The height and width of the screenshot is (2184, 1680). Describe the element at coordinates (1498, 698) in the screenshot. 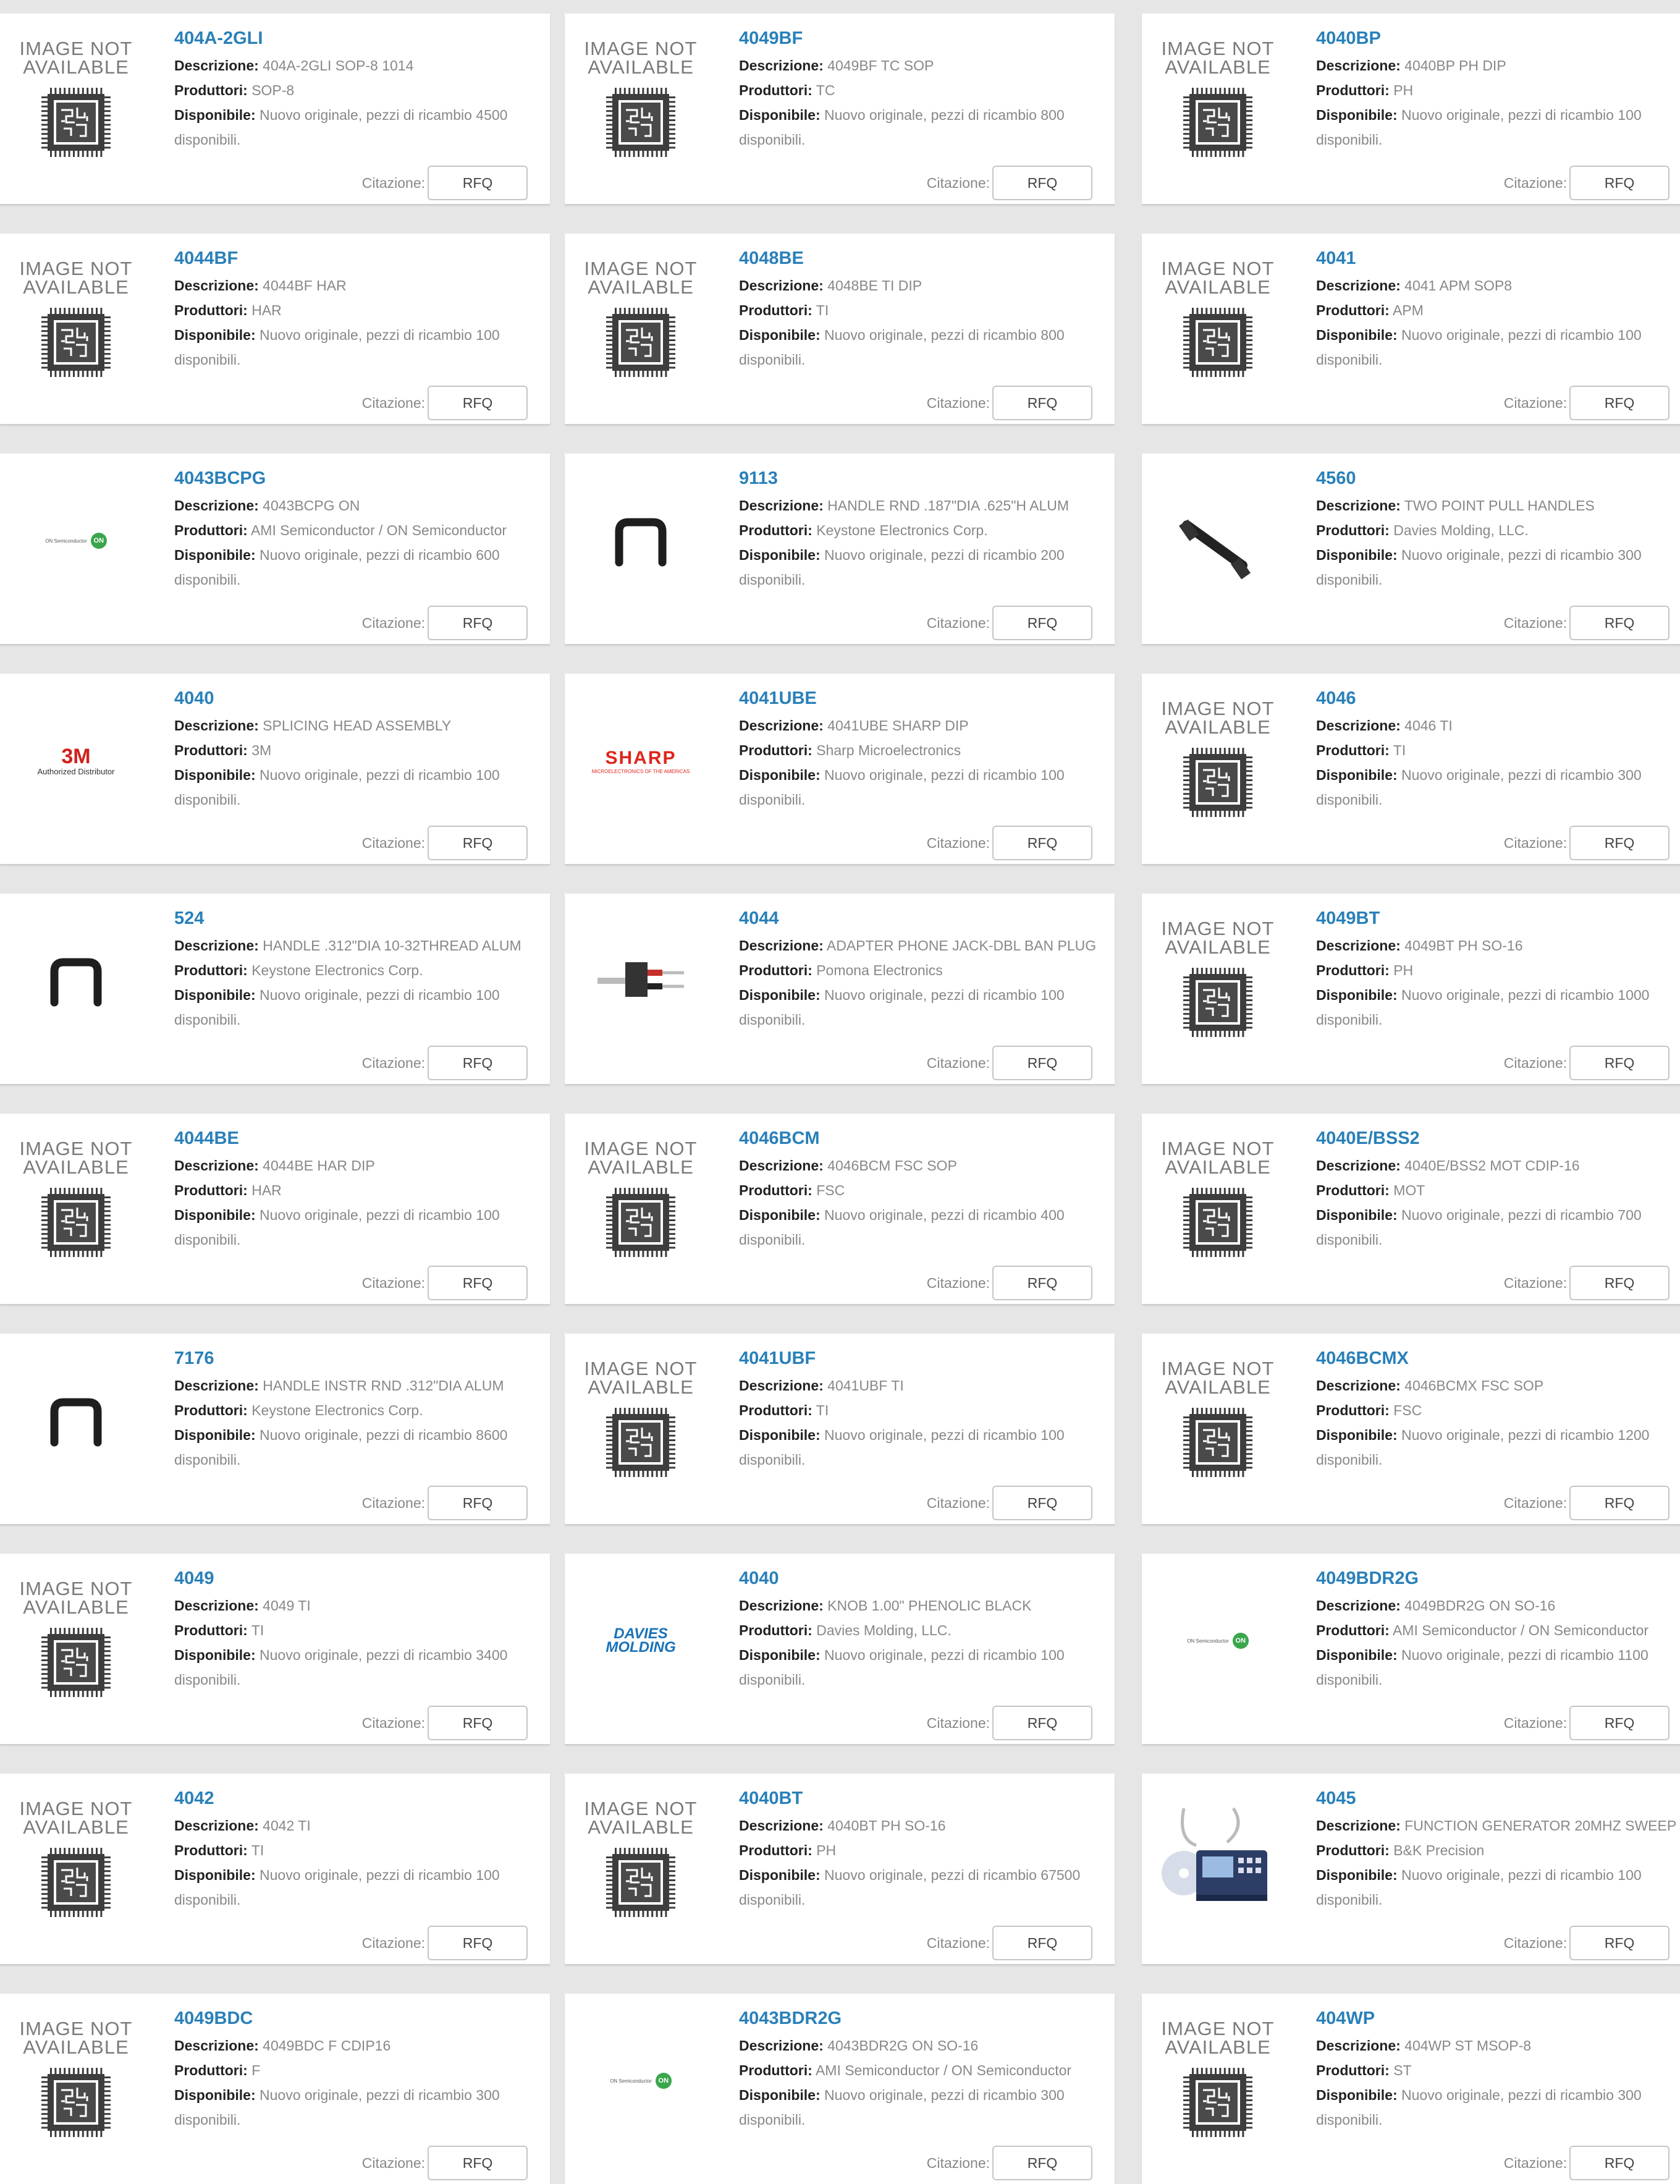

I see `product-part-number-link: 4046` at that location.